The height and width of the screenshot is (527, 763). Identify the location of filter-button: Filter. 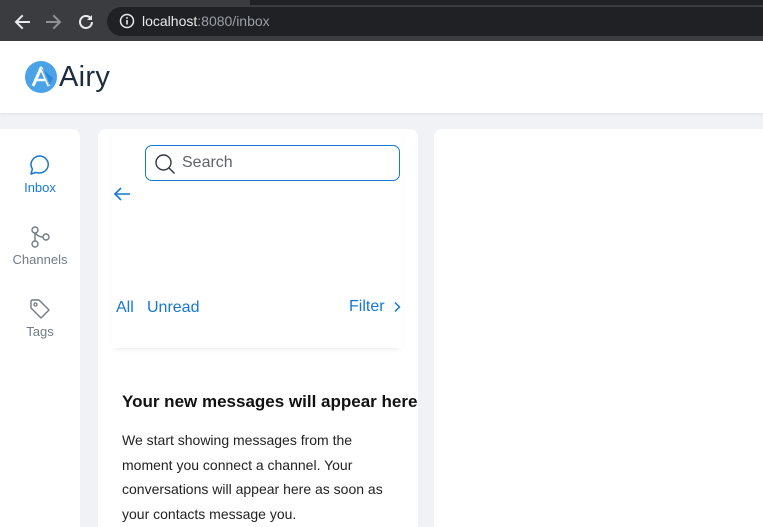
(376, 307).